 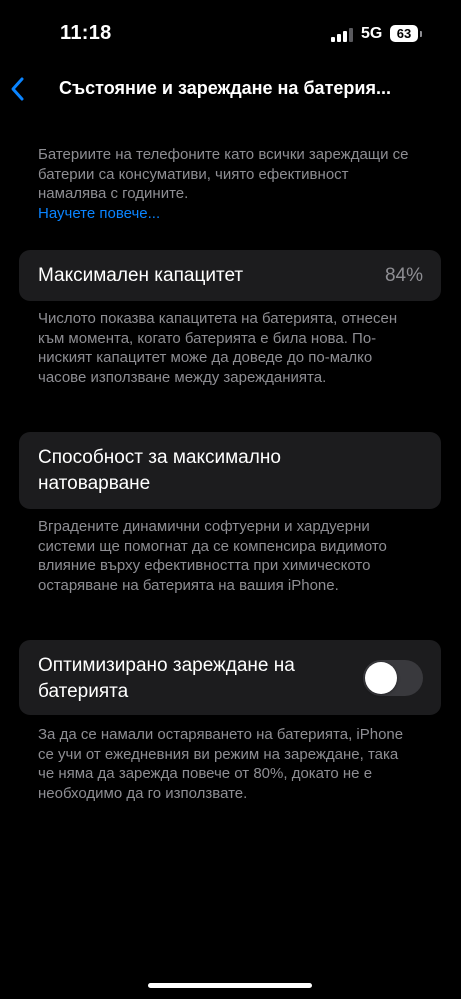 I want to click on max-capacity-row: Максимален капацитет 84%, so click(x=230, y=275).